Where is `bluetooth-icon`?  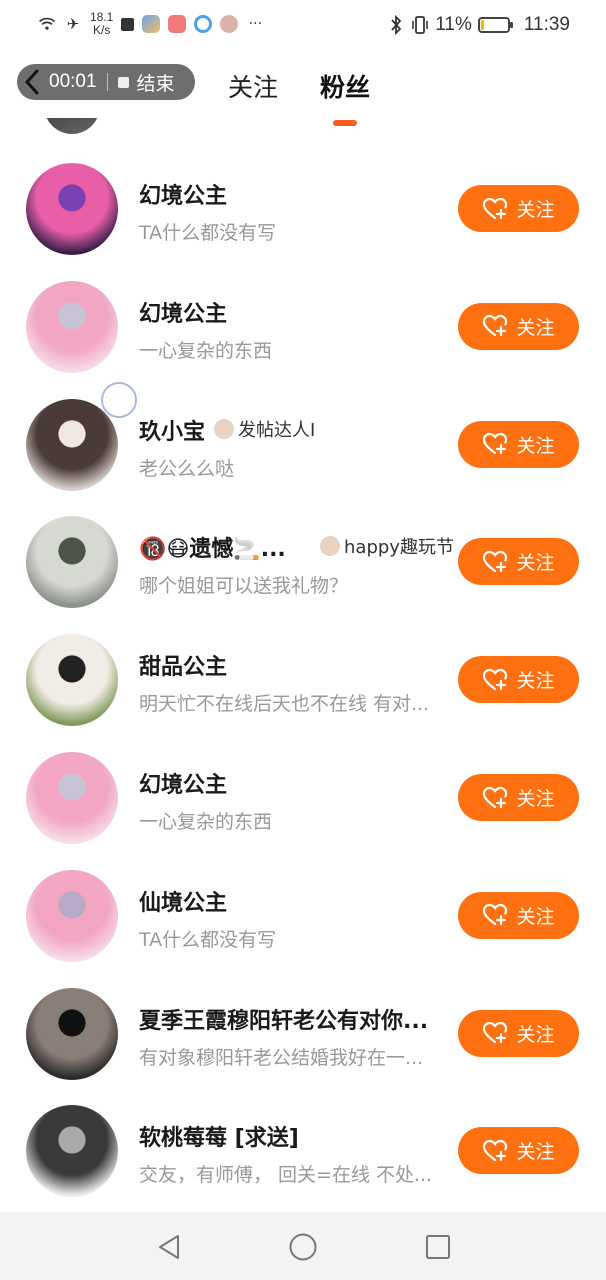 bluetooth-icon is located at coordinates (396, 25).